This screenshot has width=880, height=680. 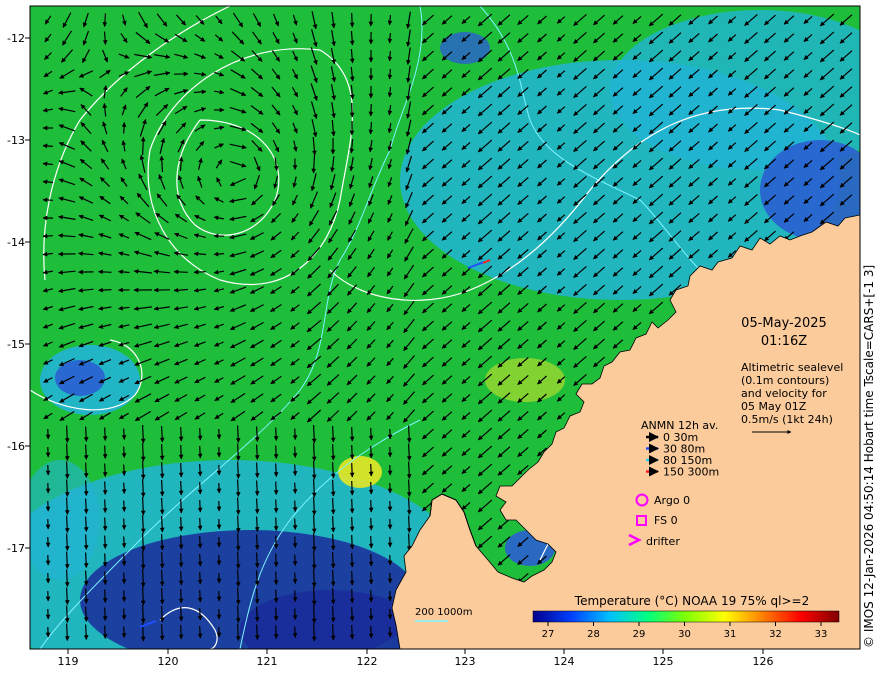 What do you see at coordinates (168, 661) in the screenshot?
I see `lon-tick-label: 120` at bounding box center [168, 661].